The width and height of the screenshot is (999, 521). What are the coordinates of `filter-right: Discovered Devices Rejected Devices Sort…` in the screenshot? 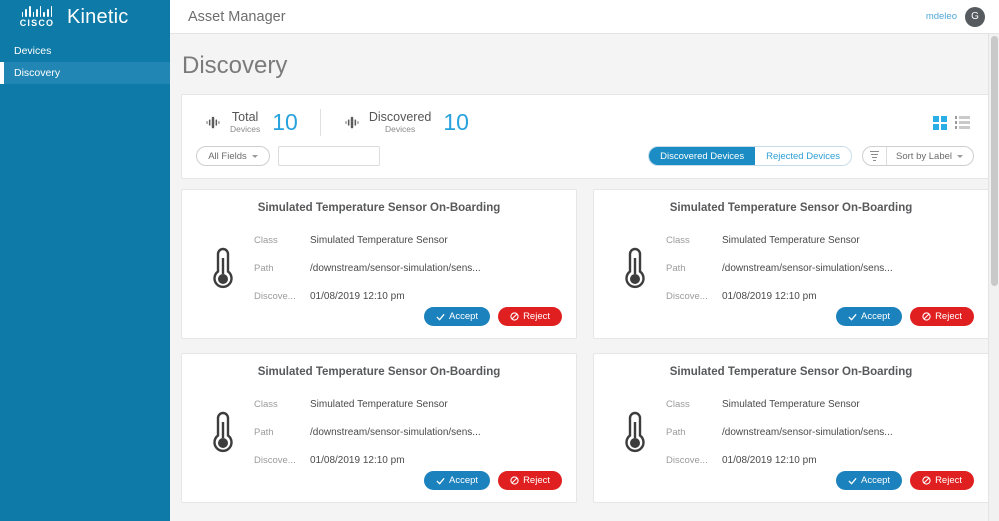 It's located at (811, 156).